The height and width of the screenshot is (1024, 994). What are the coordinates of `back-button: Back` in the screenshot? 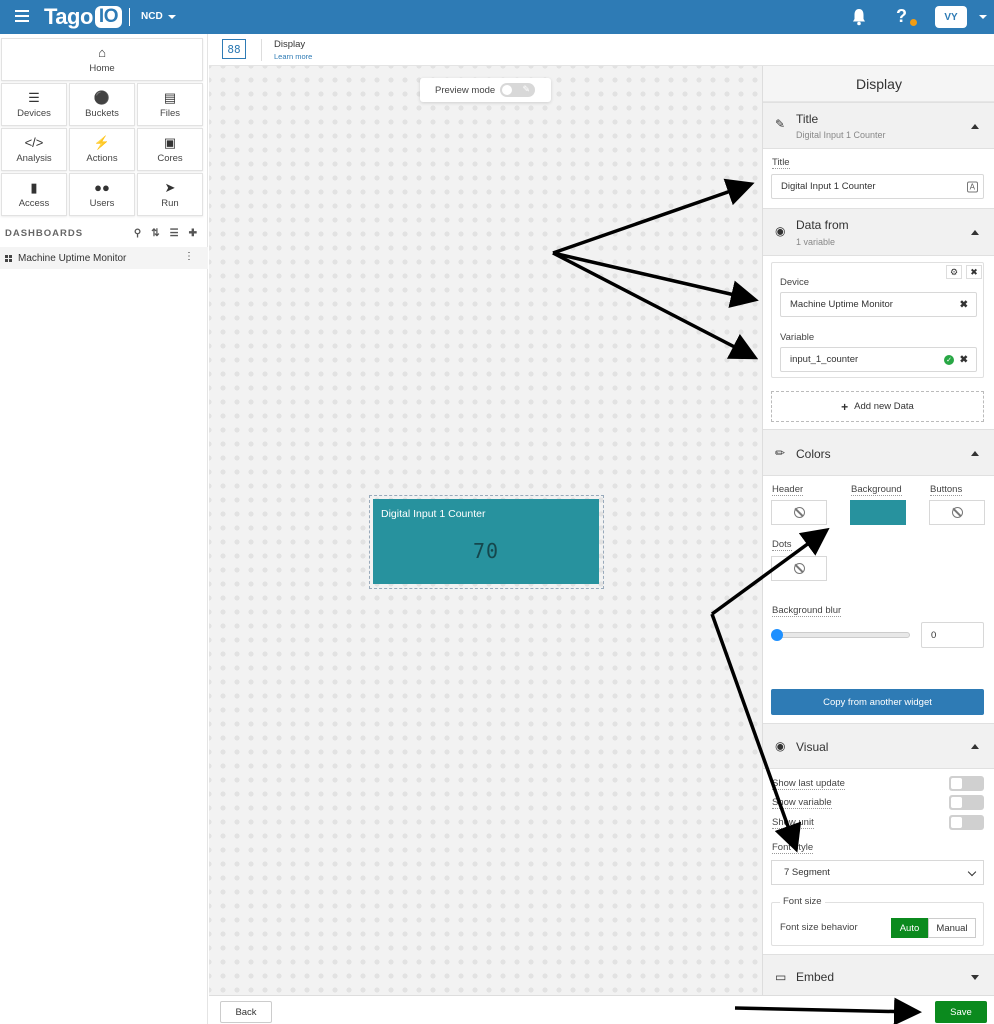 It's located at (246, 1012).